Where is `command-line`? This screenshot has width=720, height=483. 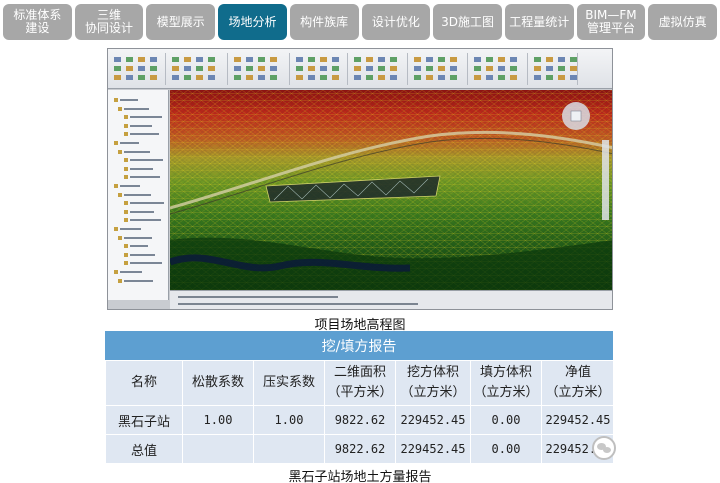 command-line is located at coordinates (391, 299).